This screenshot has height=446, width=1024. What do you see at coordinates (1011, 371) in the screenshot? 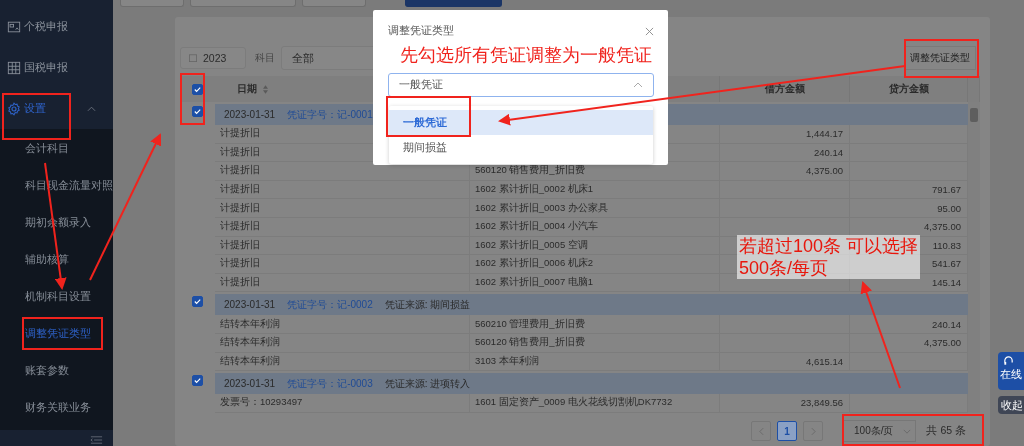
I see `online-service-button: 在线` at bounding box center [1011, 371].